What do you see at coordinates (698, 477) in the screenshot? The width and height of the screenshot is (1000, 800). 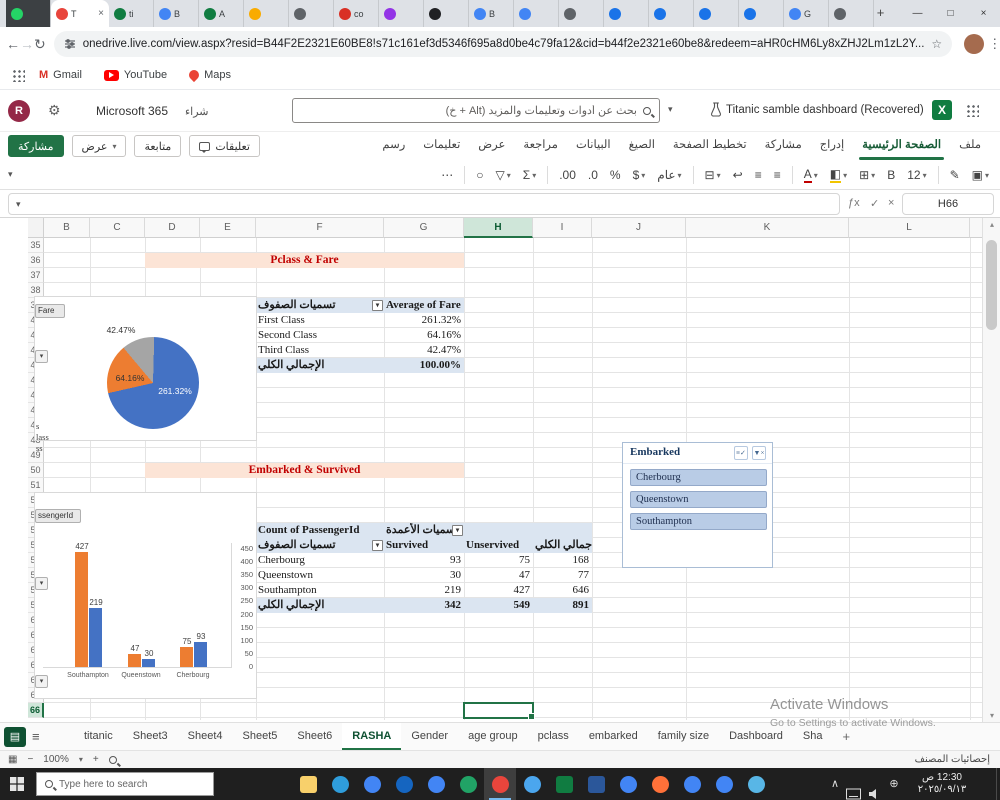 I see `slicer-item-cherbourg: Cherbourg` at bounding box center [698, 477].